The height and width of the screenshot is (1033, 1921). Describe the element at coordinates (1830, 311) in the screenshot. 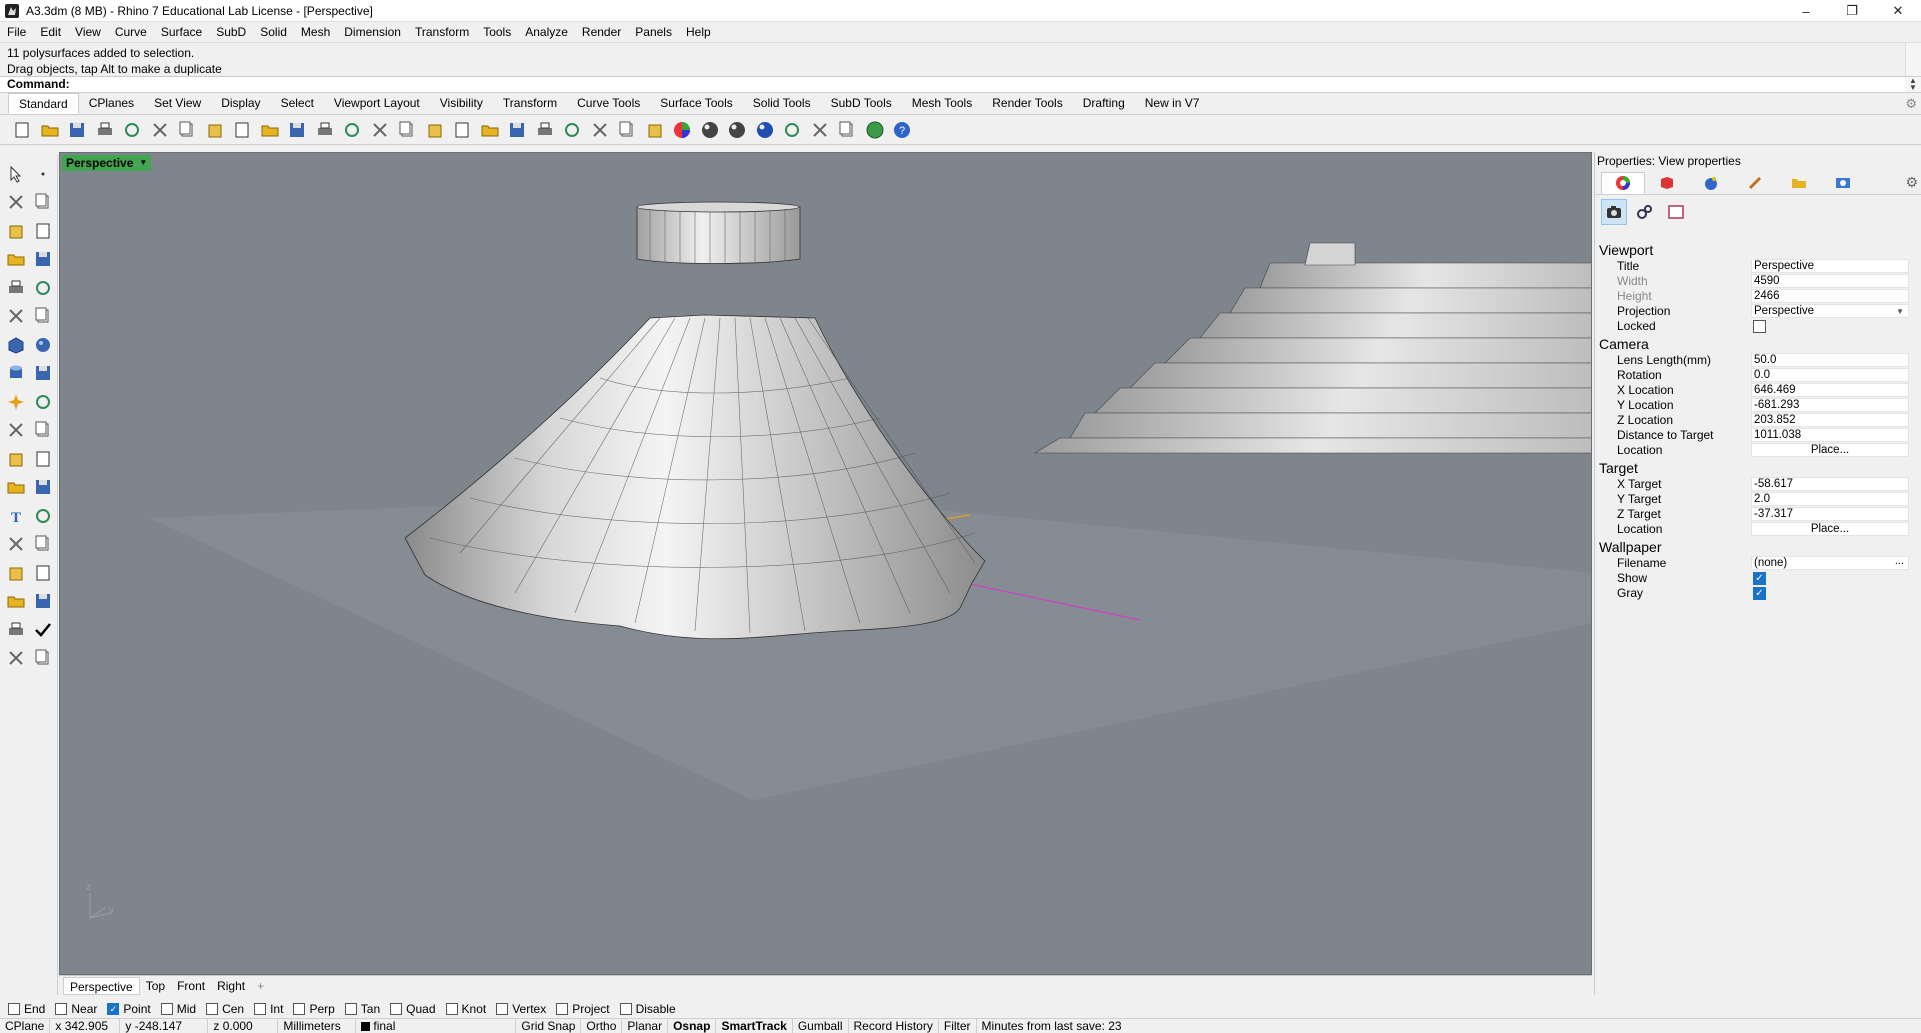

I see `prop-projection-select: Perspective ▼` at that location.